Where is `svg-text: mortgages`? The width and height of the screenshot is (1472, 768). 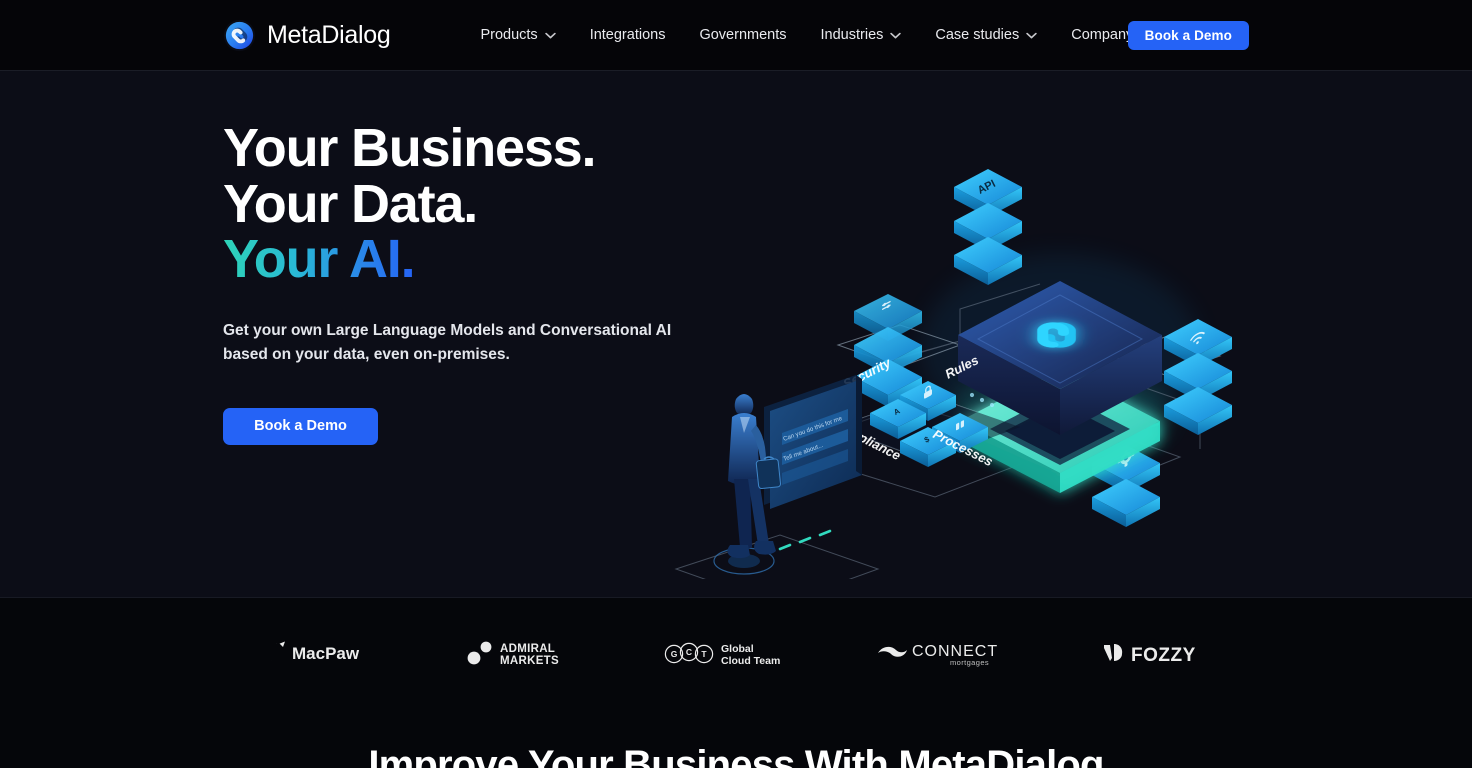 svg-text: mortgages is located at coordinates (969, 662).